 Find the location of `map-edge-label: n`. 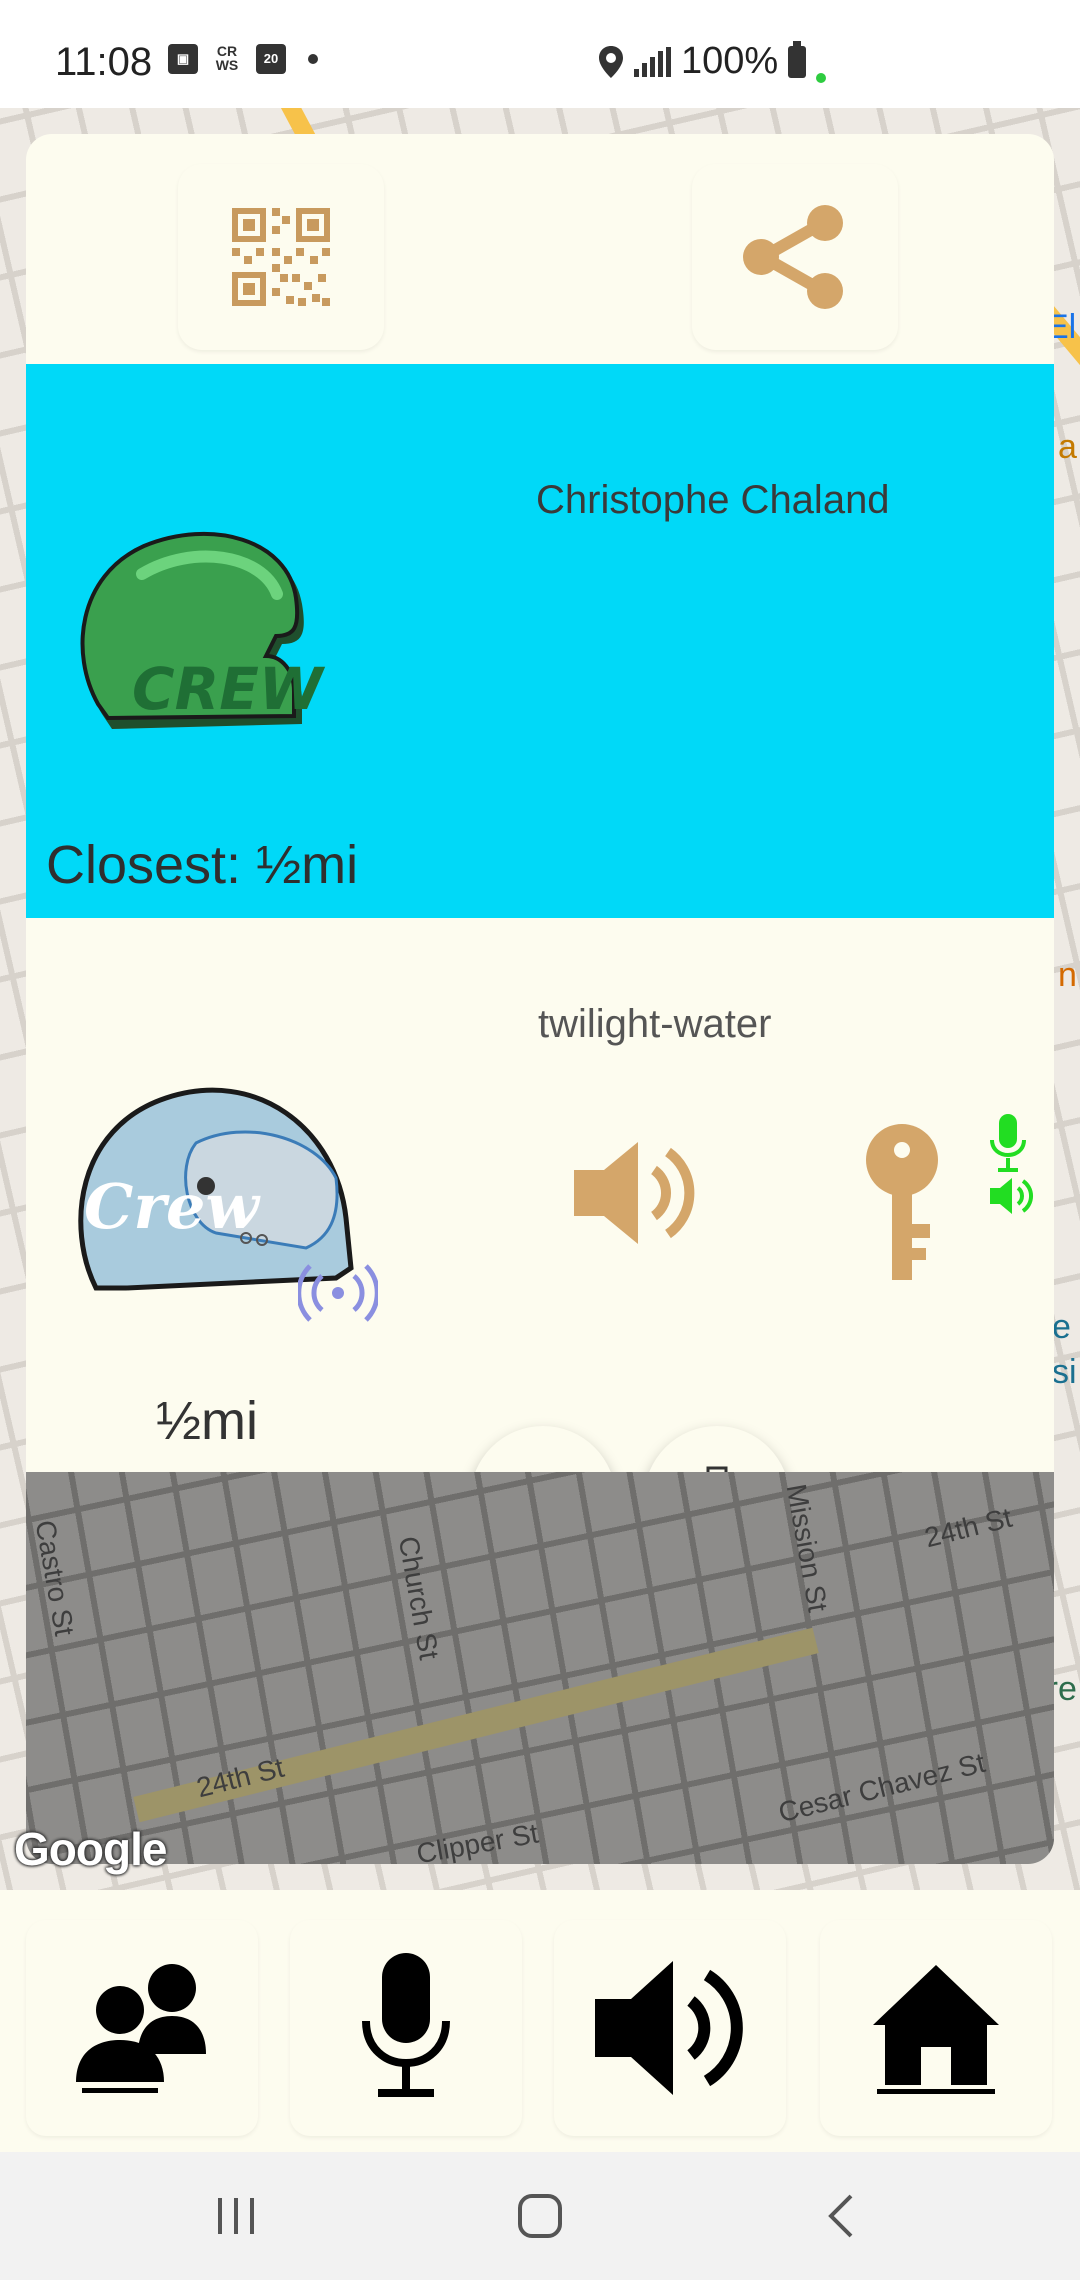

map-edge-label: n is located at coordinates (1067, 975).